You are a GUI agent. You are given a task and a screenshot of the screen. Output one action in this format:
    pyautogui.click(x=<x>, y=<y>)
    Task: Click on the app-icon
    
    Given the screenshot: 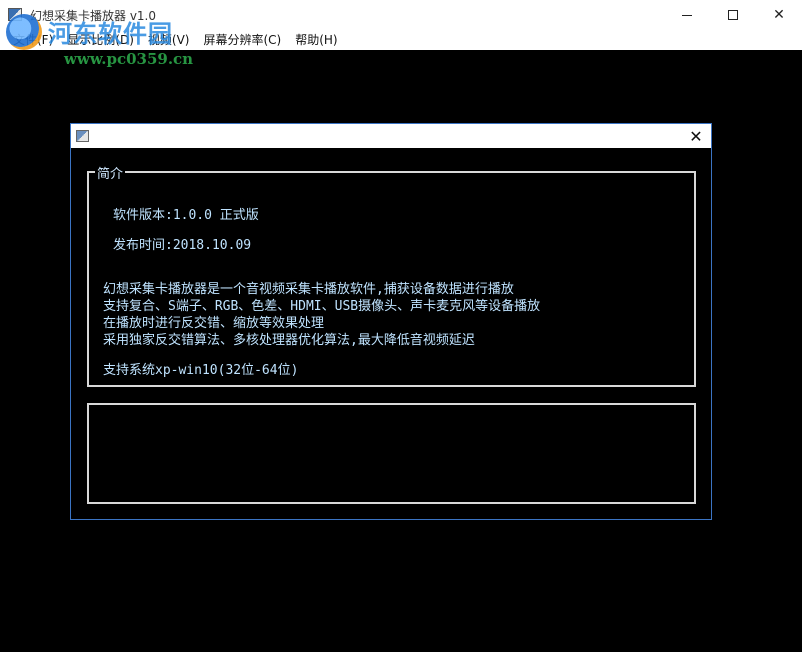 What is the action you would take?
    pyautogui.click(x=15, y=14)
    